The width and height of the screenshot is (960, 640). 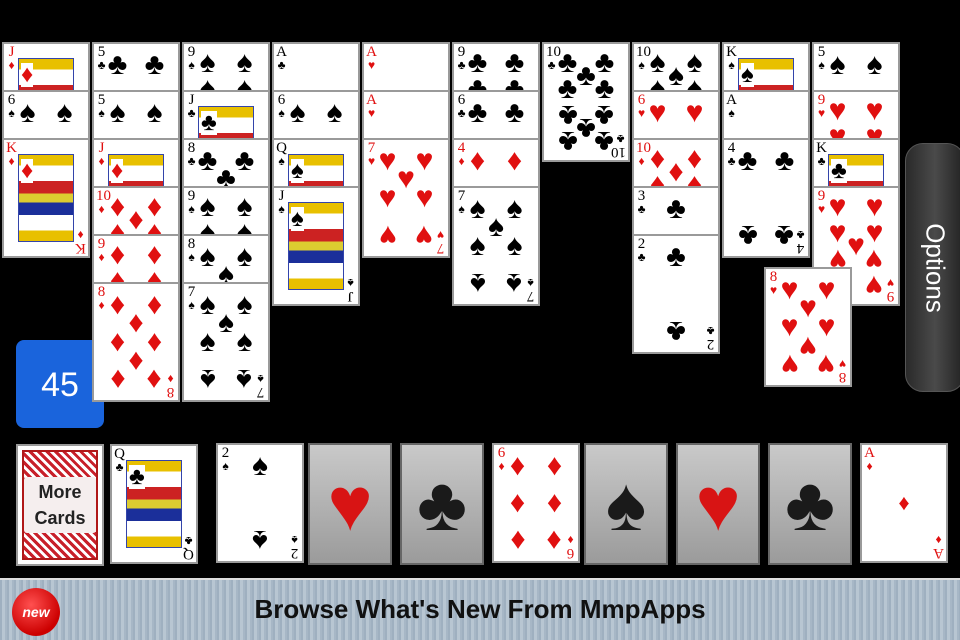 I want to click on more-cards-deck: More Cards, so click(x=60, y=505).